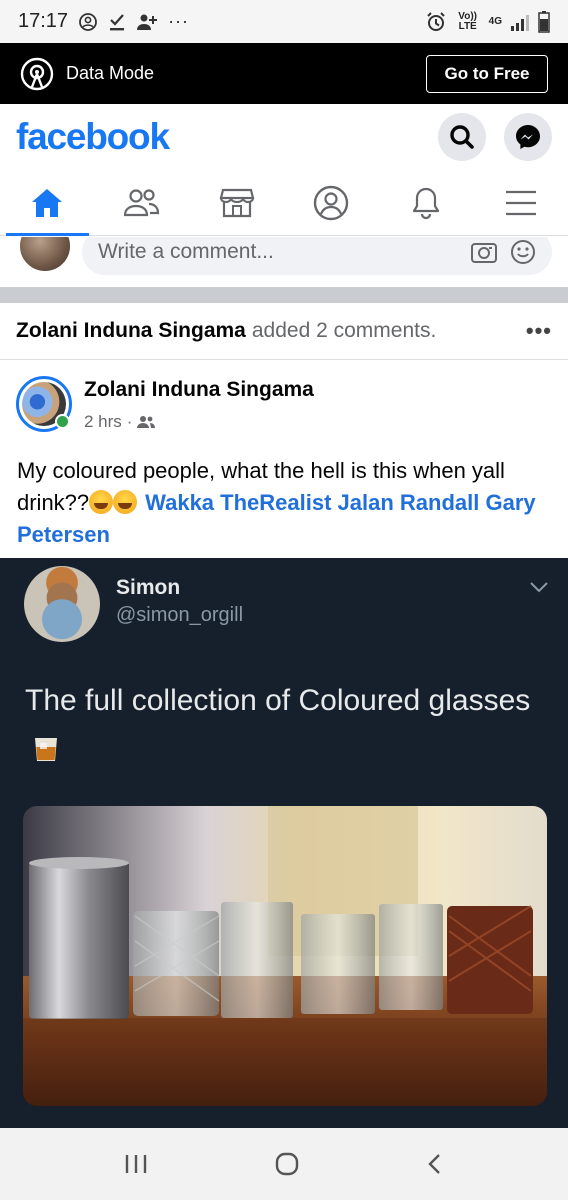  Describe the element at coordinates (131, 331) in the screenshot. I see `activity-user-link: Zolani Induna Singama` at that location.